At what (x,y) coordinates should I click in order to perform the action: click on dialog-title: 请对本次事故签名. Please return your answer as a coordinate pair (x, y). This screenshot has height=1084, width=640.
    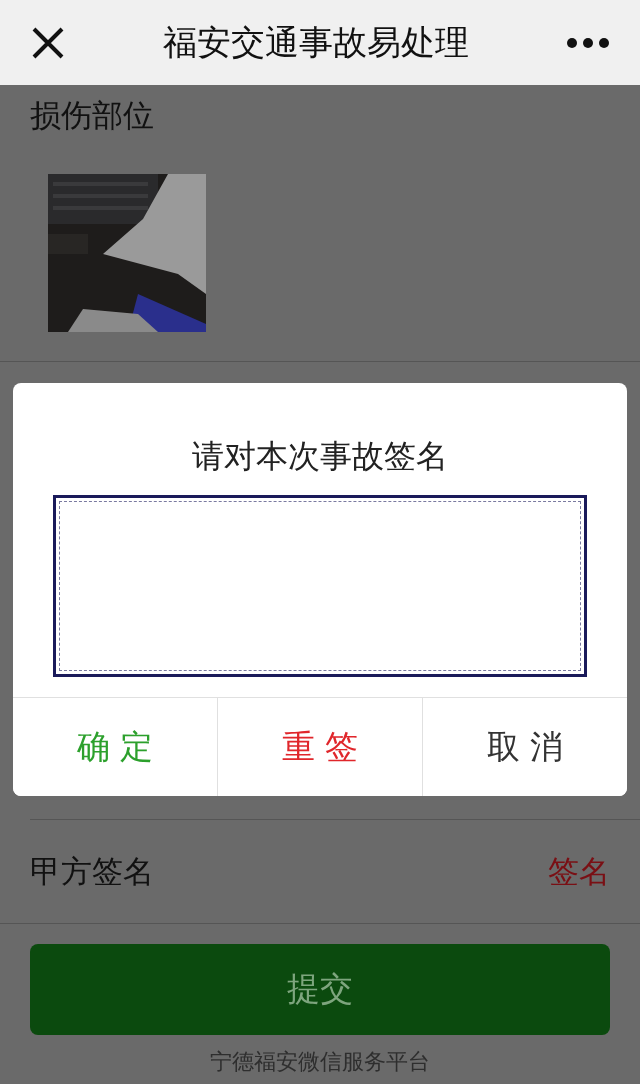
    Looking at the image, I should click on (320, 456).